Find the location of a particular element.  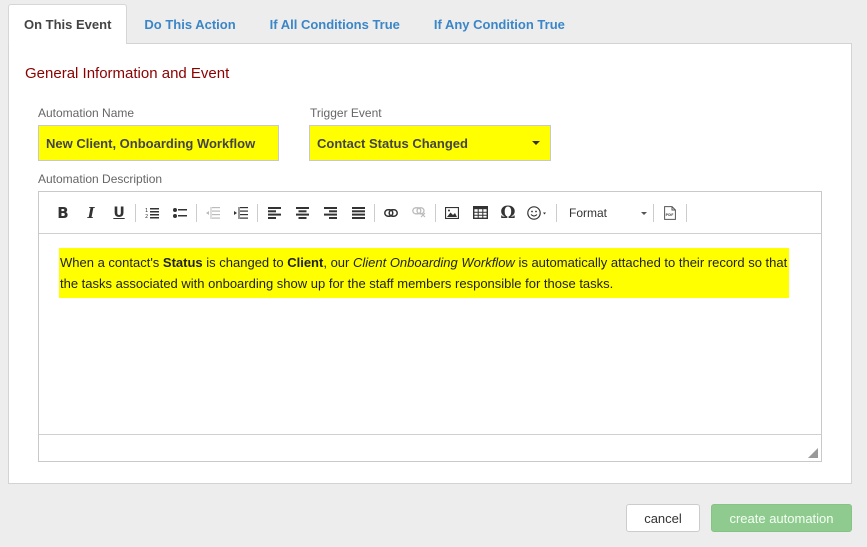

link-button is located at coordinates (391, 213).